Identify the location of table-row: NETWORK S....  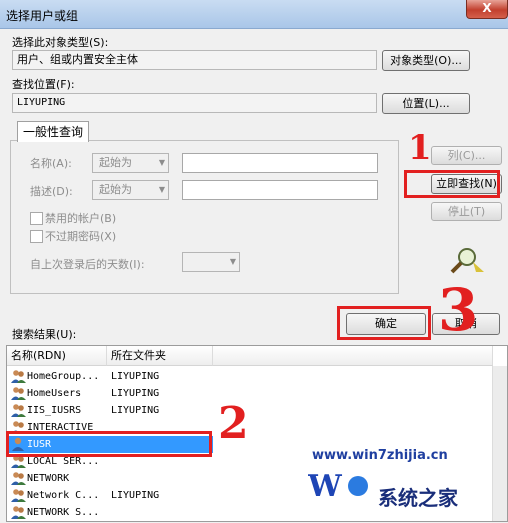
(110, 512).